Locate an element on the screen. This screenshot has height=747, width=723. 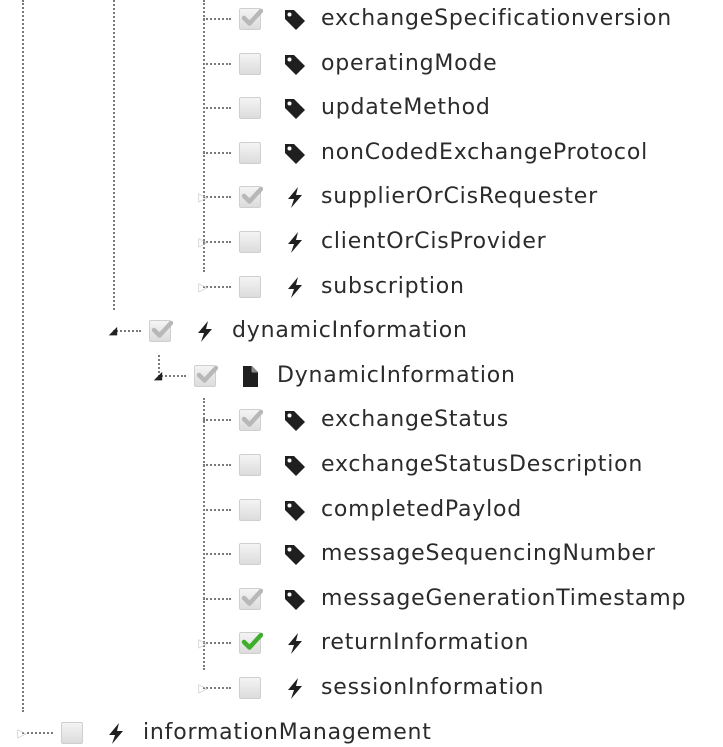
tree-node-label: informationManagement is located at coordinates (287, 732).